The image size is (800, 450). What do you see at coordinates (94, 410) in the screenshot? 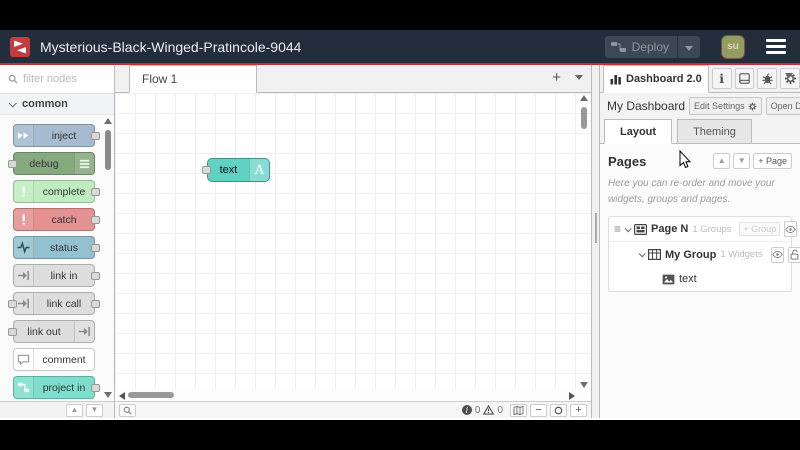
I see `expand-all-categories-button: ▼` at bounding box center [94, 410].